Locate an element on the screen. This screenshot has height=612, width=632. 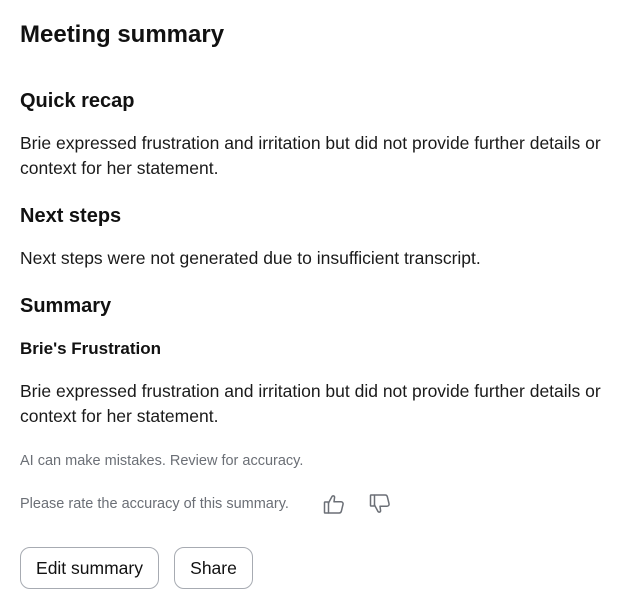
summary-heading: Summary is located at coordinates (66, 306).